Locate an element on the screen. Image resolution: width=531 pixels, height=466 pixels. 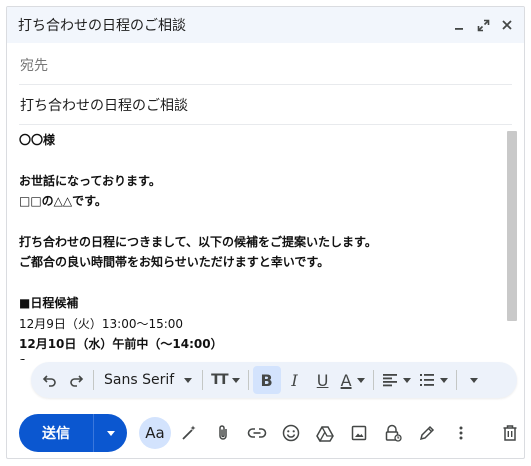
body-line: □□の△△です。 is located at coordinates (63, 201).